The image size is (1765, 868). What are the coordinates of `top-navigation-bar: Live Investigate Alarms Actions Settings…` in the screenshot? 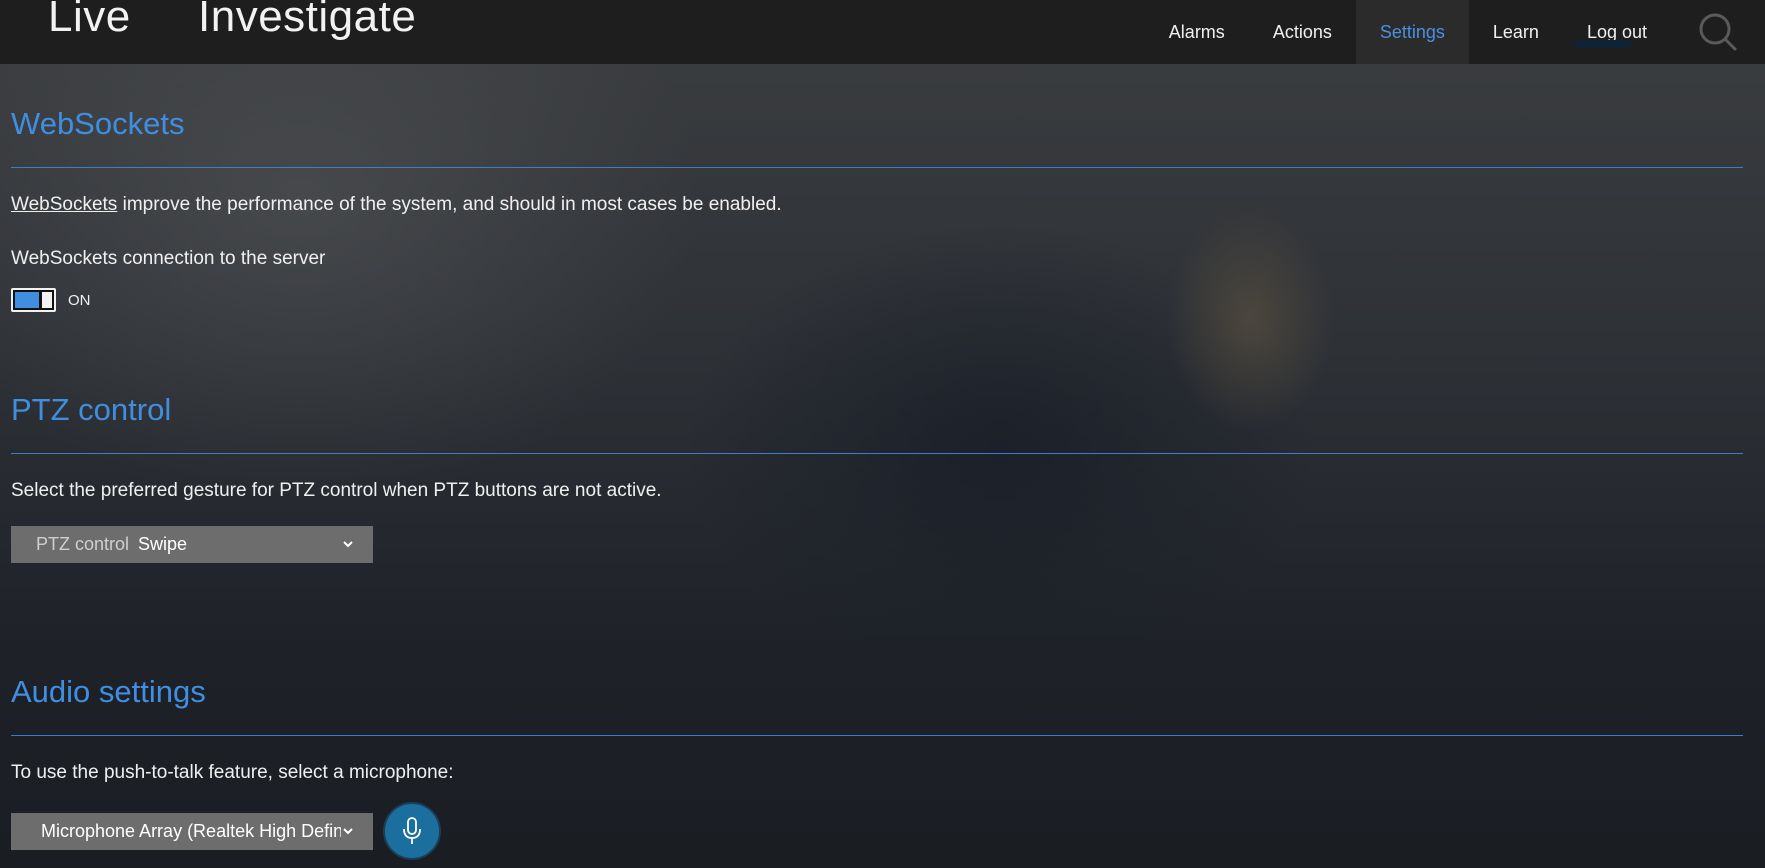 It's located at (882, 32).